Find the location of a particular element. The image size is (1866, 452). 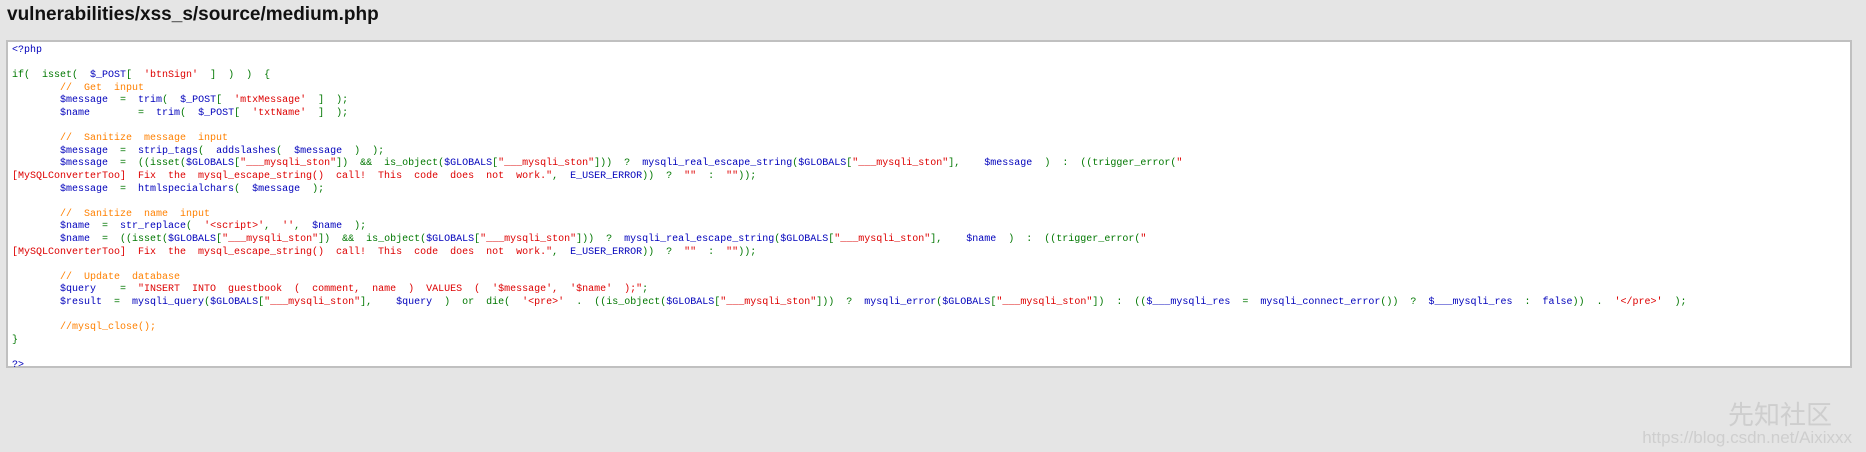

code-token: addslashes is located at coordinates (246, 151).